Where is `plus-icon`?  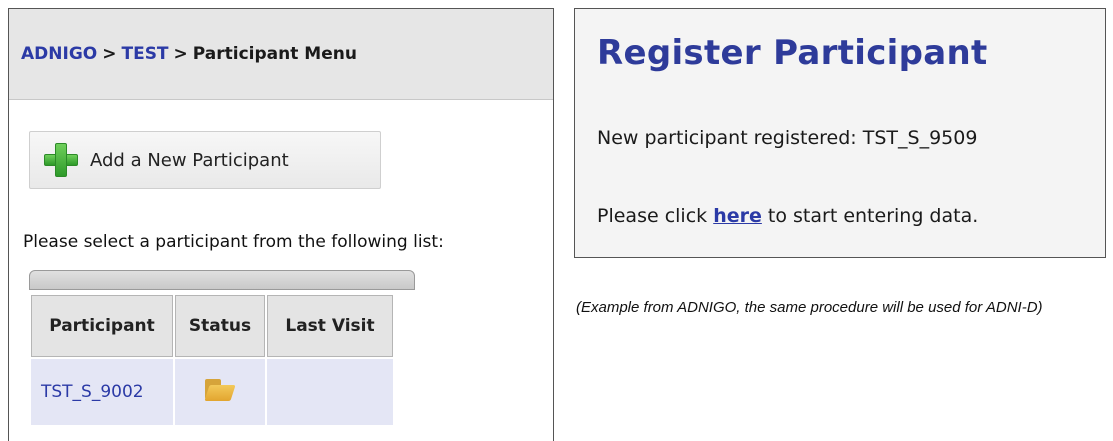
plus-icon is located at coordinates (61, 160).